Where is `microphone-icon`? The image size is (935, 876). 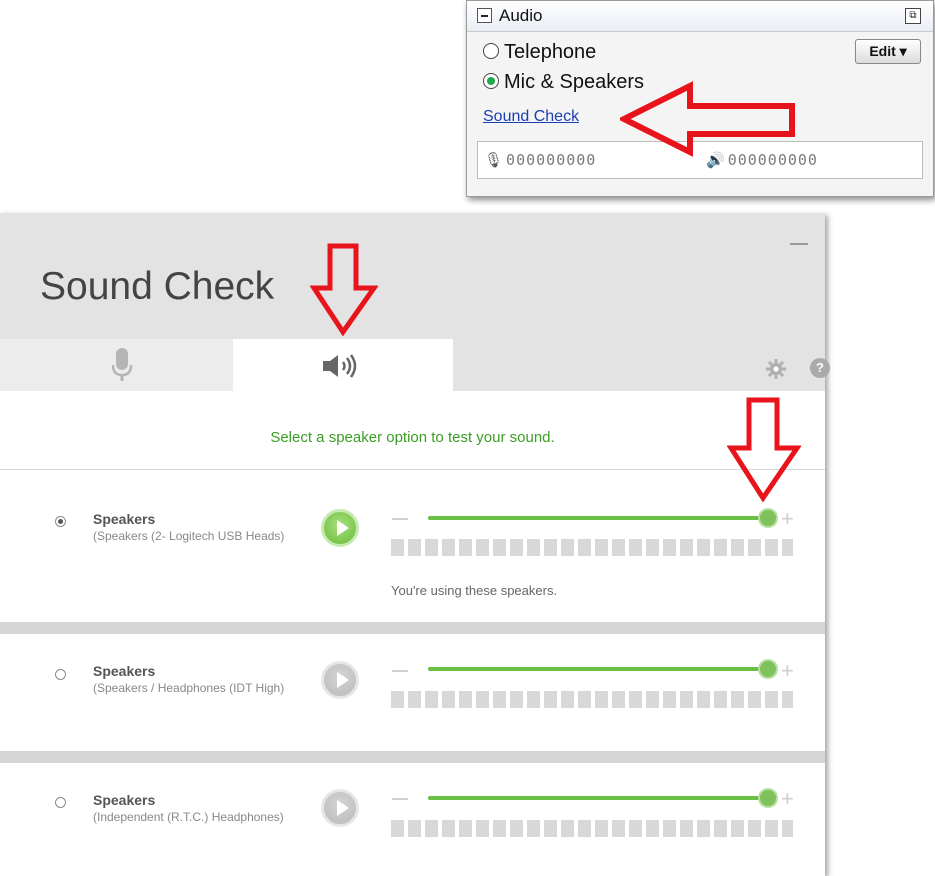 microphone-icon is located at coordinates (122, 364).